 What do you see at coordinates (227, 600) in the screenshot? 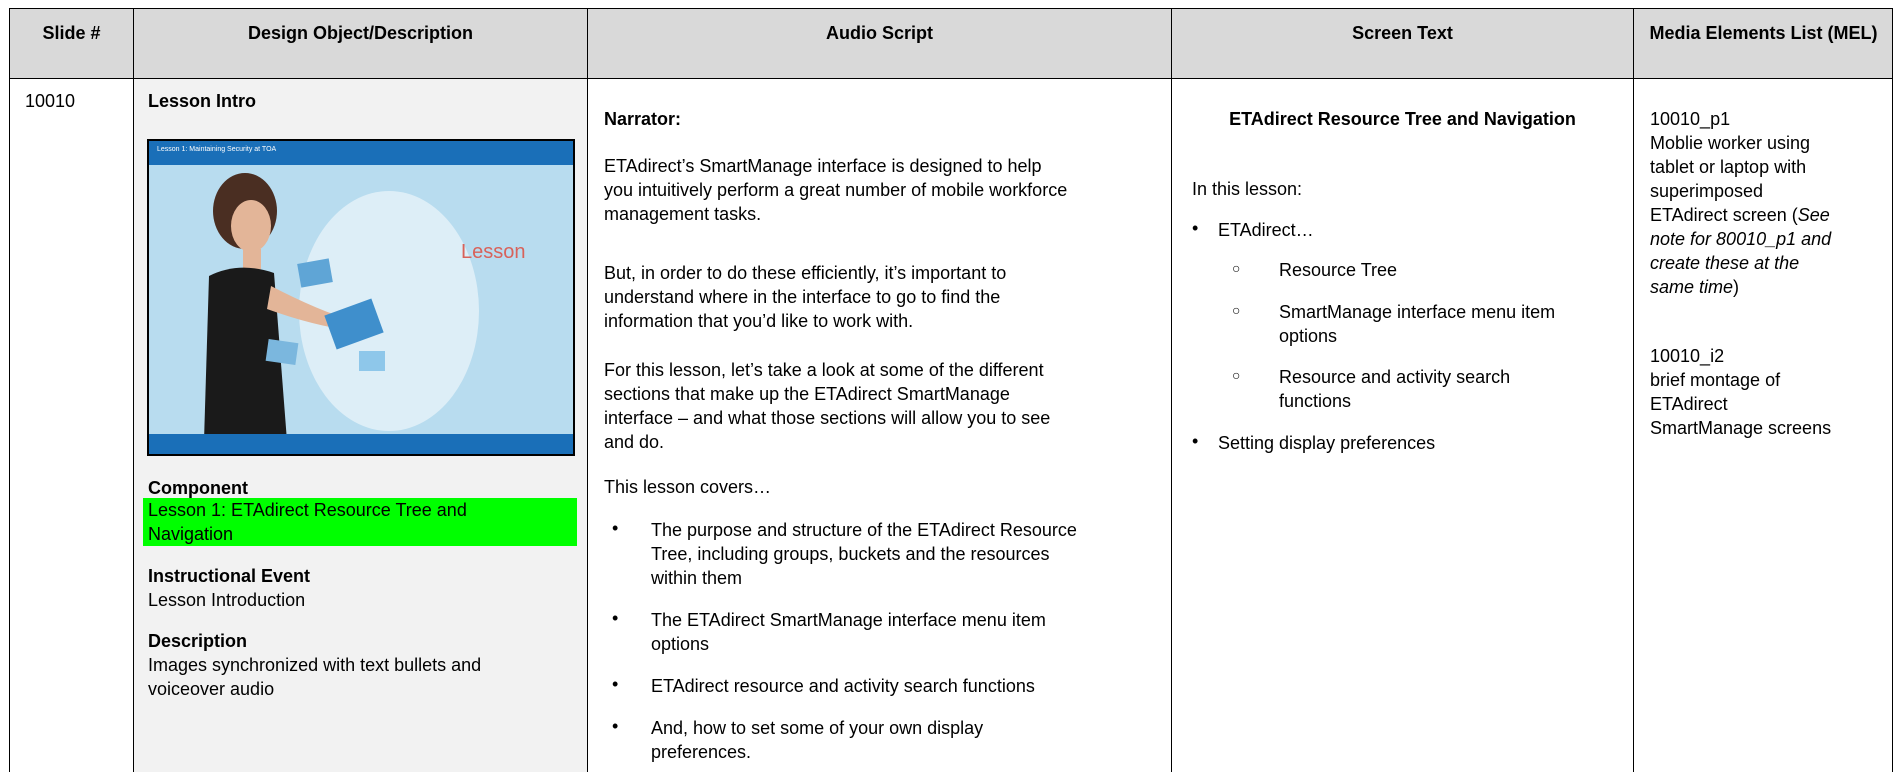
I see `instructional-event-value: Lesson Introduction` at bounding box center [227, 600].